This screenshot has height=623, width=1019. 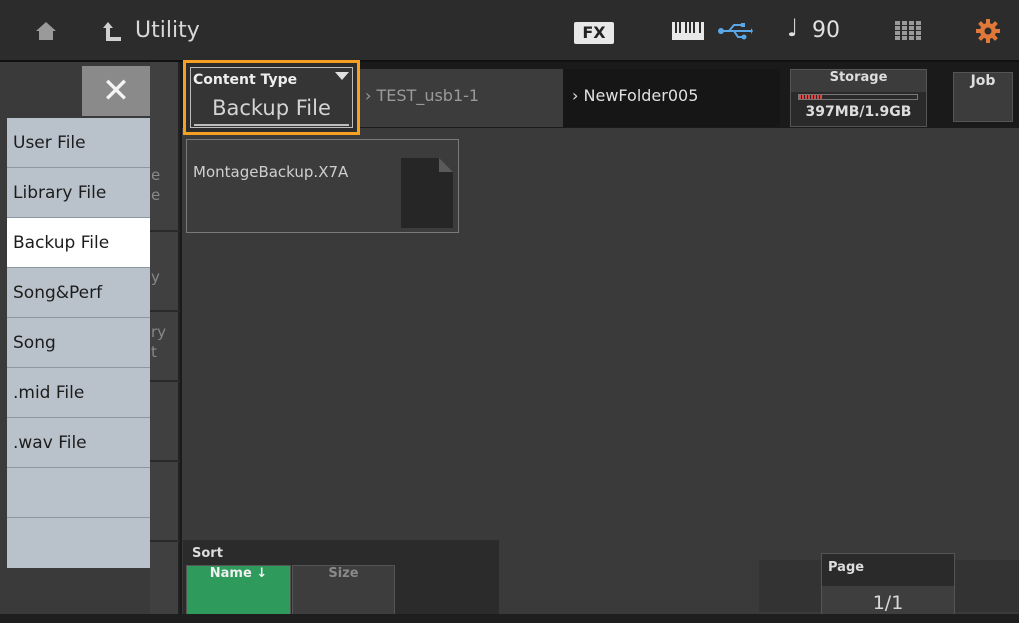 I want to click on dropdown-item-song-perf: Song&Perf, so click(x=78, y=293).